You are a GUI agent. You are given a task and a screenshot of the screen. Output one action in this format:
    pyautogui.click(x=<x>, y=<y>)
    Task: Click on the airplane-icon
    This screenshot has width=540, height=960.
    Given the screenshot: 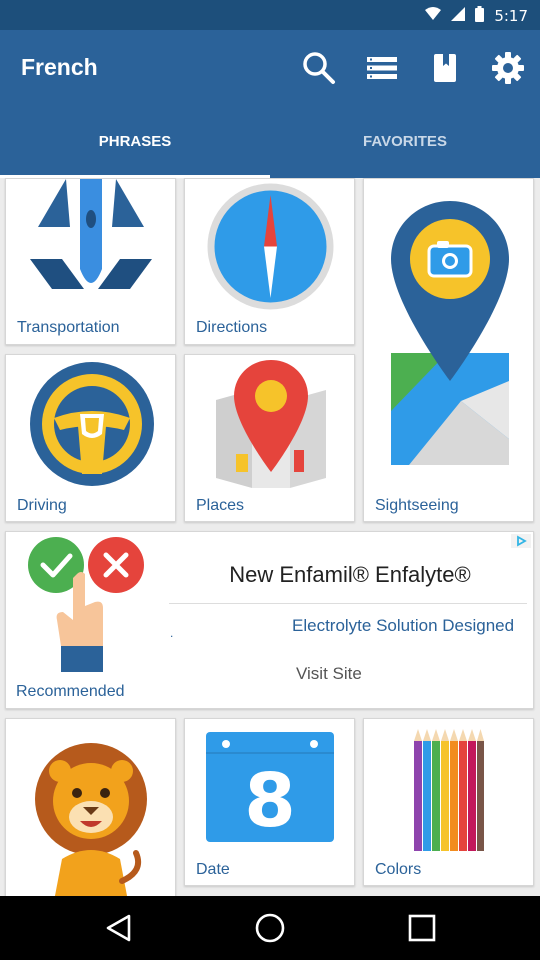 What is the action you would take?
    pyautogui.click(x=91, y=234)
    